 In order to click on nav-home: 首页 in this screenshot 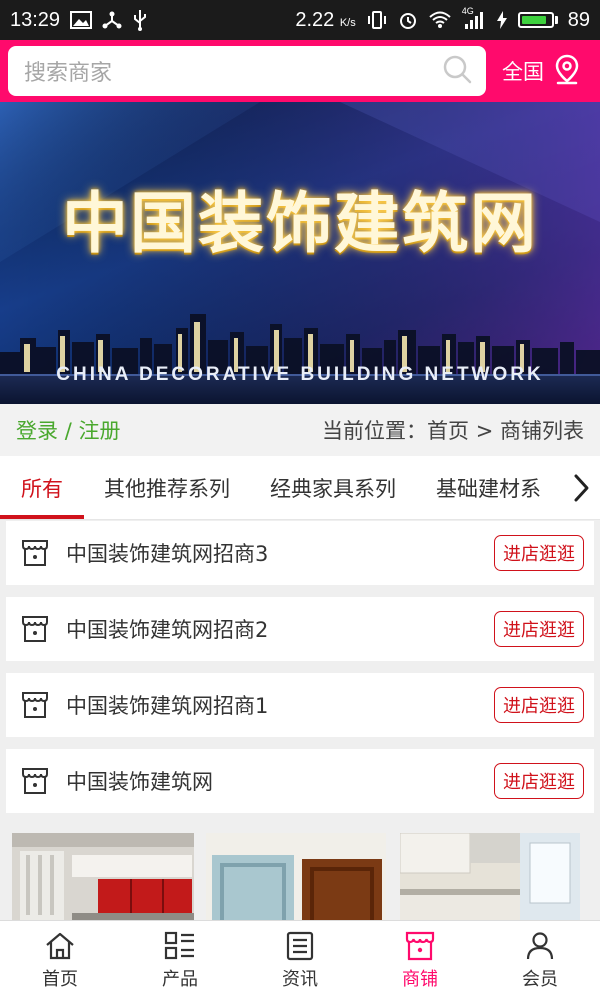, I will do `click(60, 960)`.